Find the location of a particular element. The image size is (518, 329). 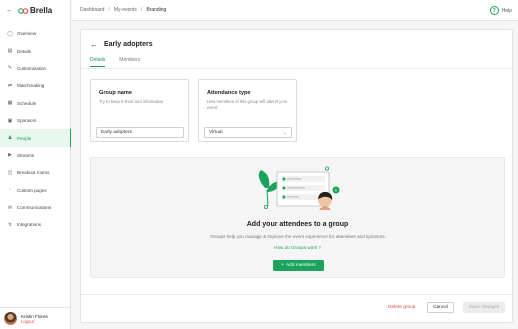

tab-divider is located at coordinates (296, 68).